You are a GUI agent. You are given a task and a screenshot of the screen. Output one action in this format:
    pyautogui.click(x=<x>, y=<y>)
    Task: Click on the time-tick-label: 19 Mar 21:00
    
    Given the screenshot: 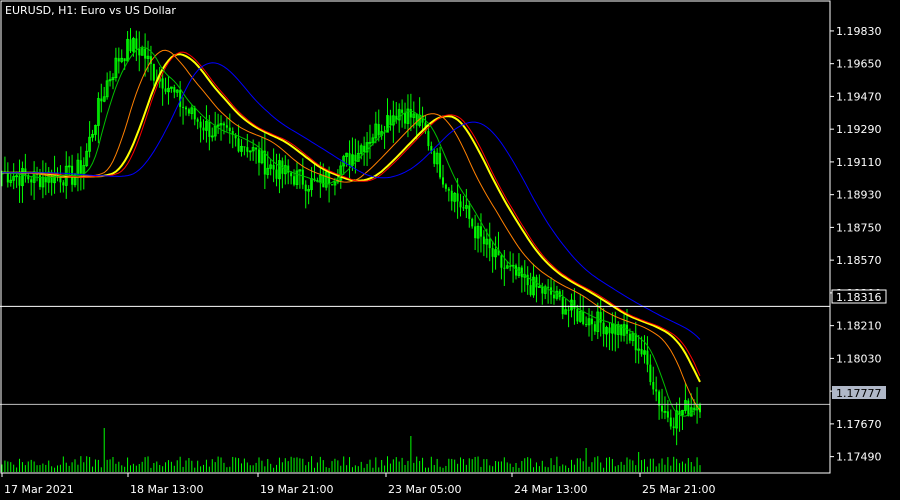 What is the action you would take?
    pyautogui.click(x=296, y=489)
    